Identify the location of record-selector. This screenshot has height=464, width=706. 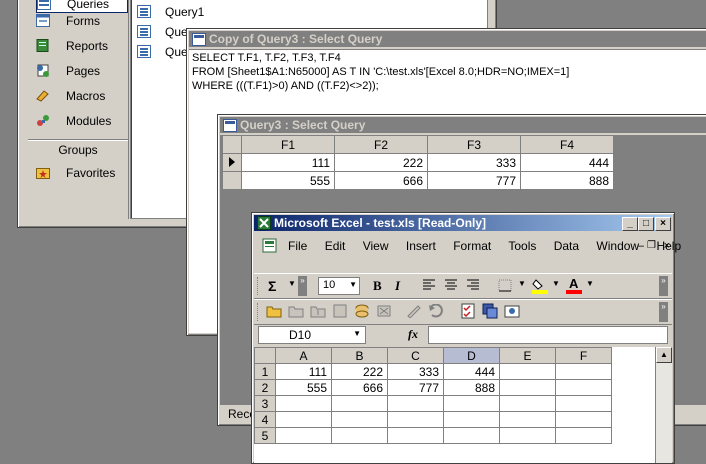
(232, 180).